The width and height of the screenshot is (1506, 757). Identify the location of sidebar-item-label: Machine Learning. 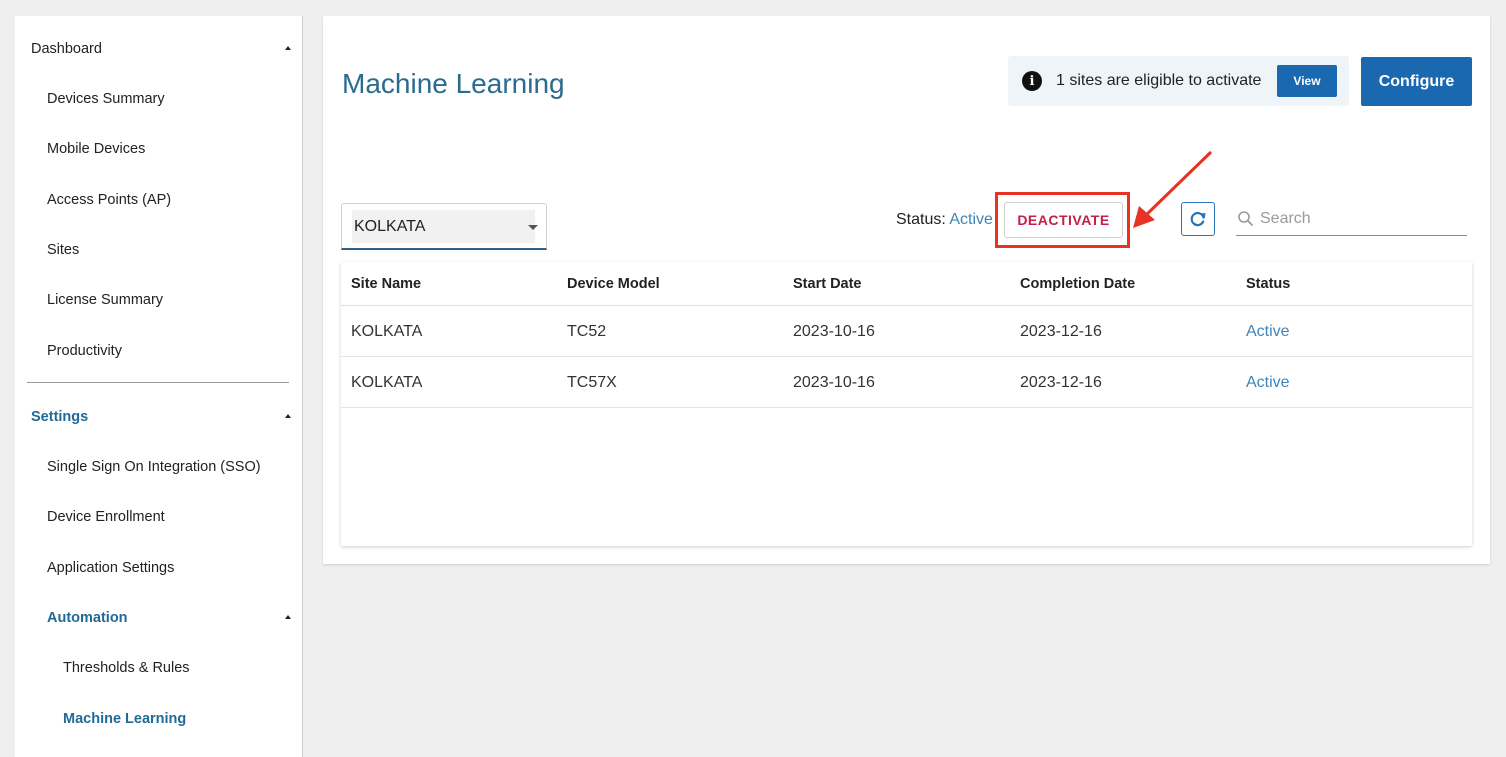
(125, 719).